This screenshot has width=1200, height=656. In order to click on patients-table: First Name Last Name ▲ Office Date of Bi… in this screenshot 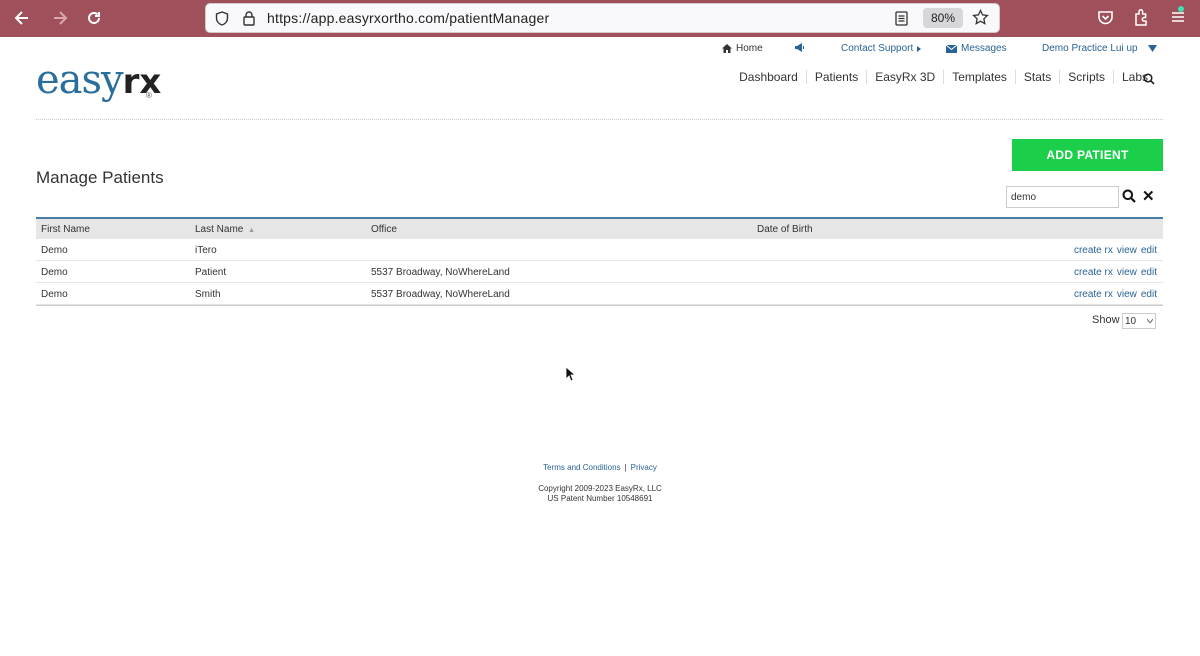, I will do `click(599, 261)`.